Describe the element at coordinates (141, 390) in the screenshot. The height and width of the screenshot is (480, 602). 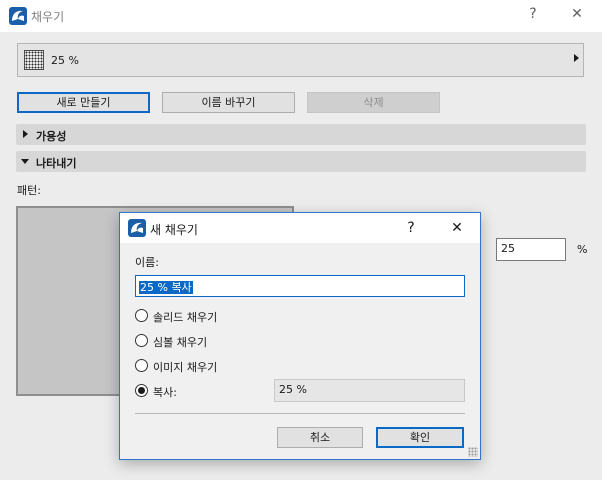
I see `radio-copy` at that location.